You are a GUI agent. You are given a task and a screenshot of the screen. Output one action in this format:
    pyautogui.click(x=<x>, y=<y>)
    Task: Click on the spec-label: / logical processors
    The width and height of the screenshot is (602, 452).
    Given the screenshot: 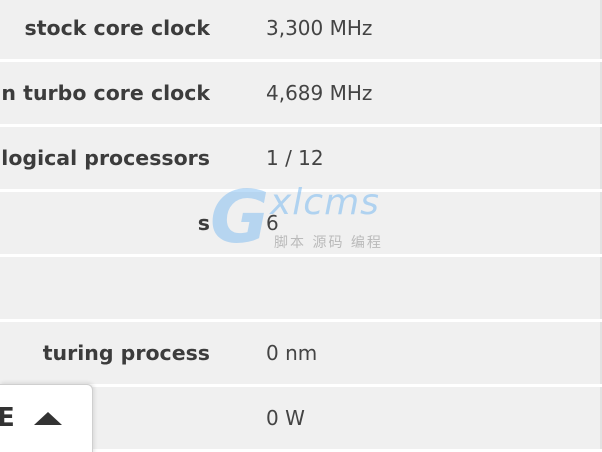 What is the action you would take?
    pyautogui.click(x=105, y=158)
    